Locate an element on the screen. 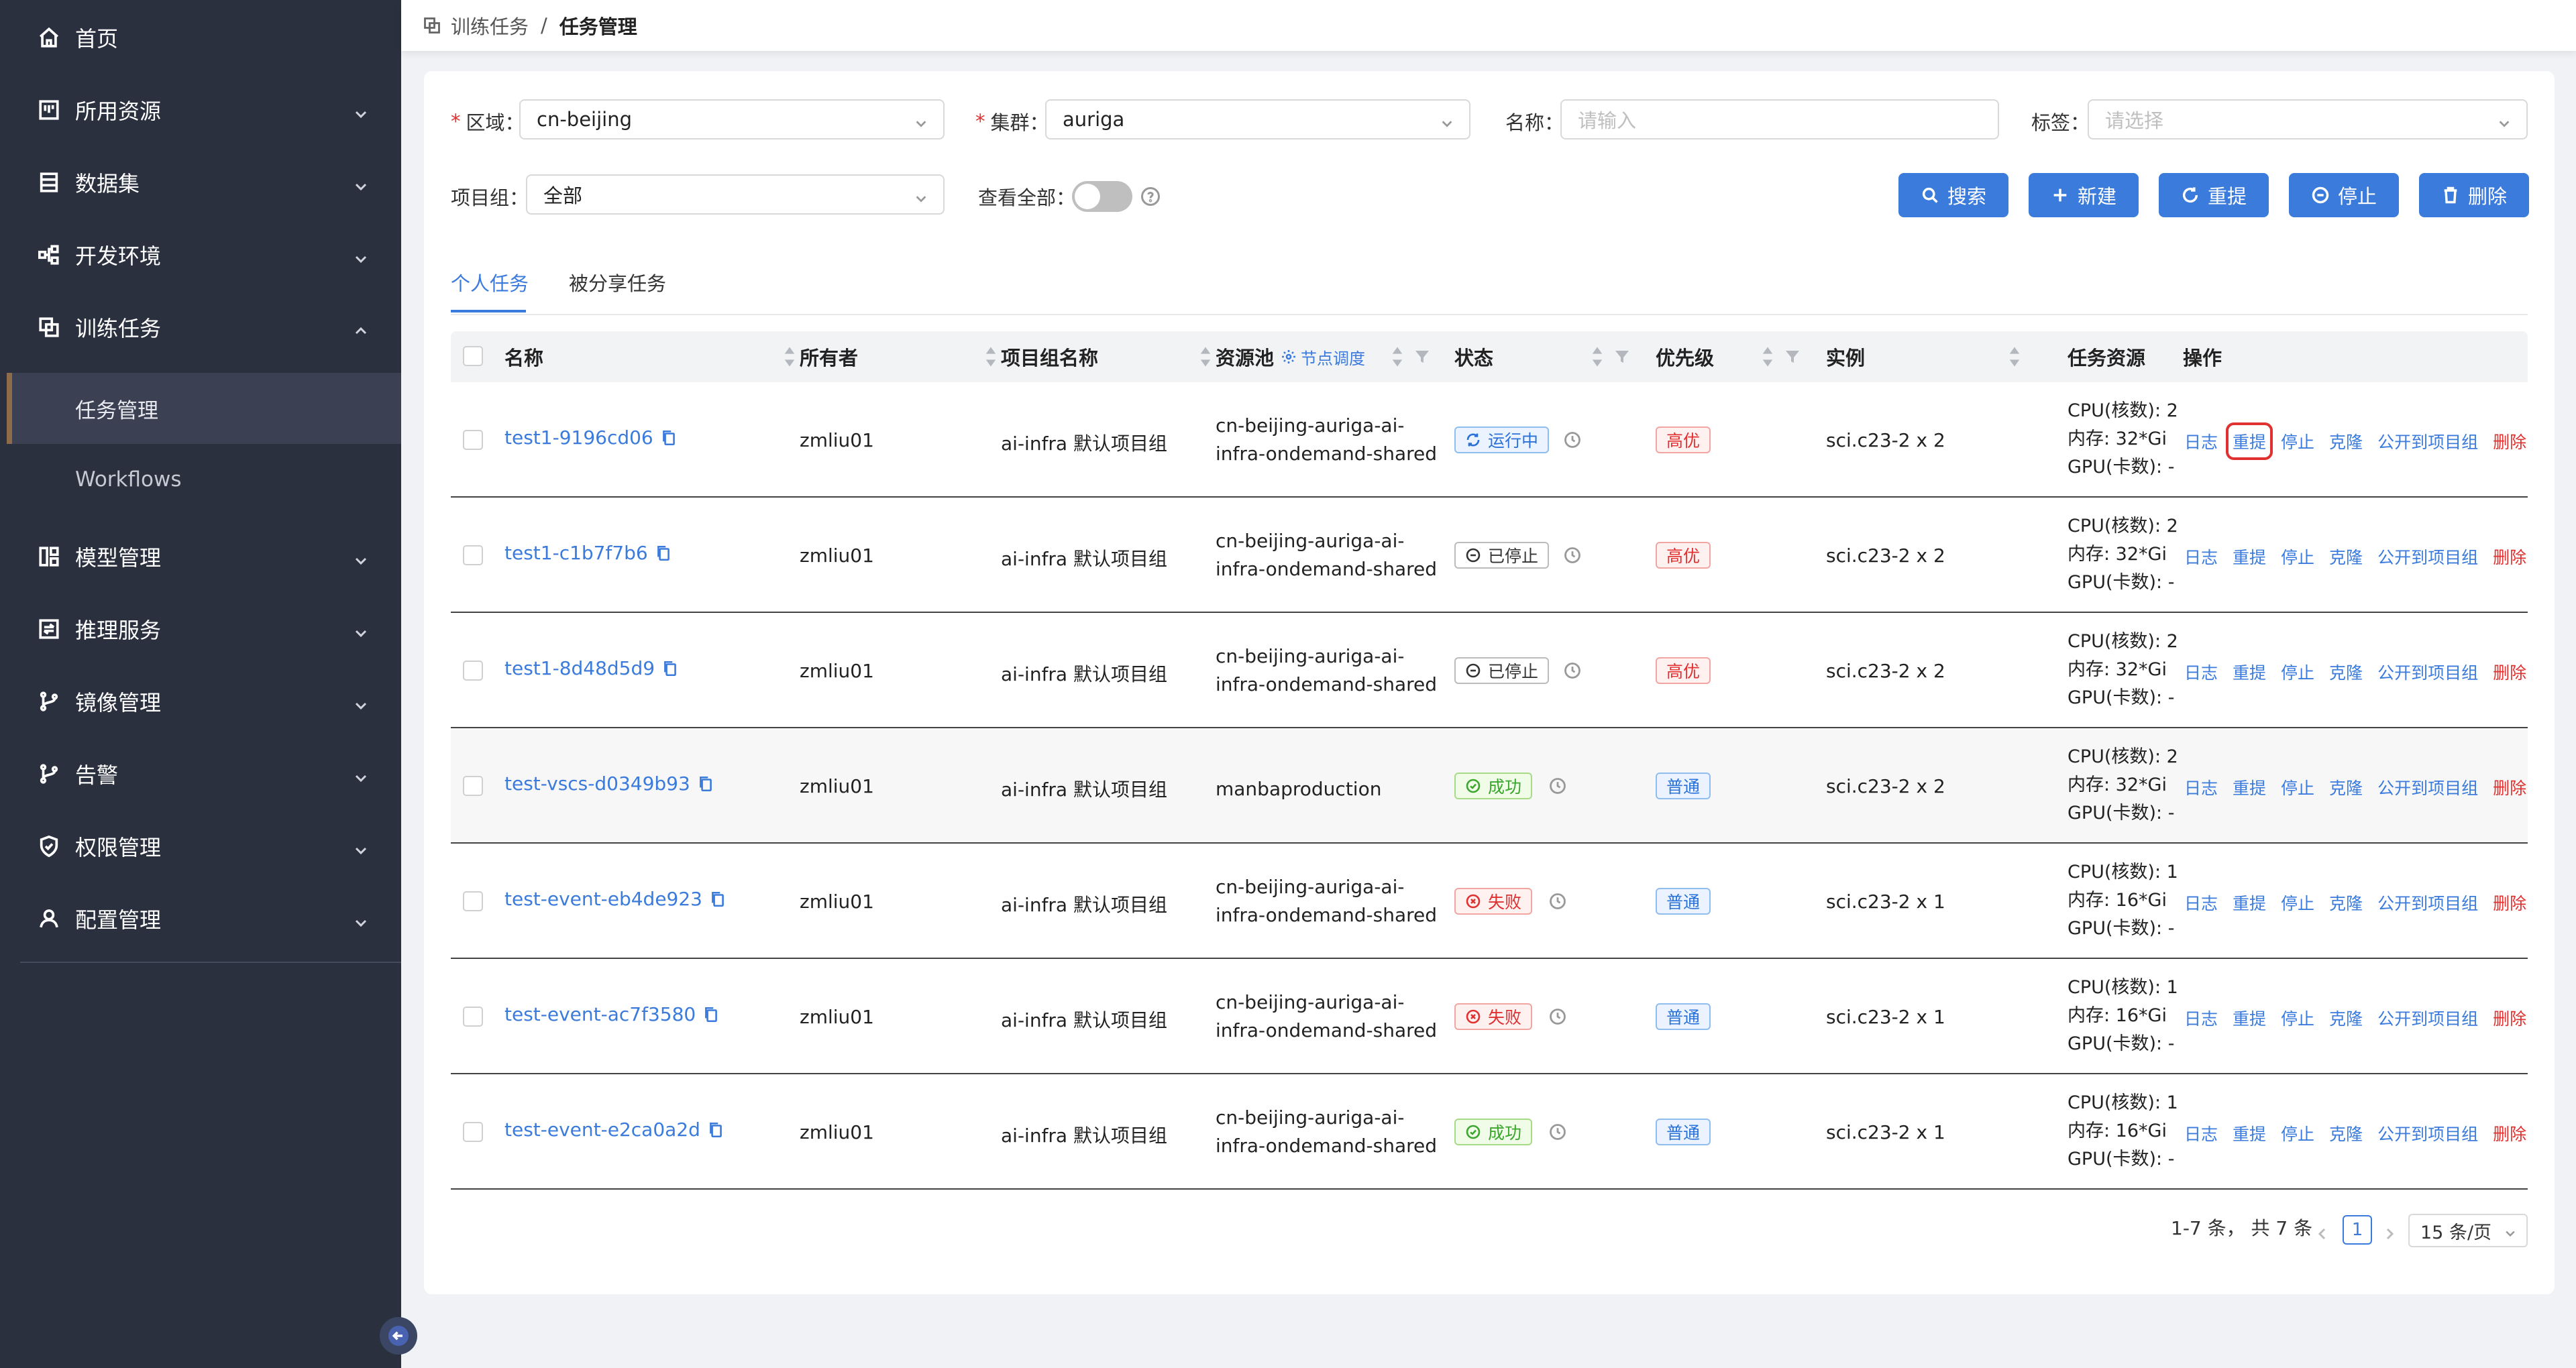  name-input: 请输入 is located at coordinates (1779, 119).